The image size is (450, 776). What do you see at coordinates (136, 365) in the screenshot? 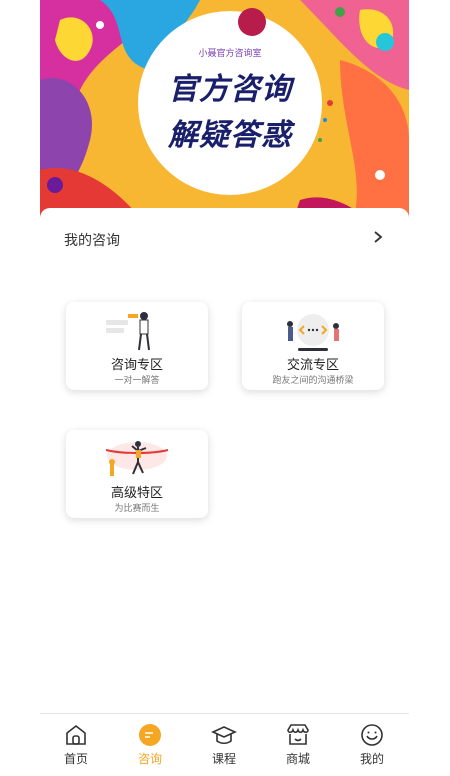
I see `tile-title: 咨询专区` at bounding box center [136, 365].